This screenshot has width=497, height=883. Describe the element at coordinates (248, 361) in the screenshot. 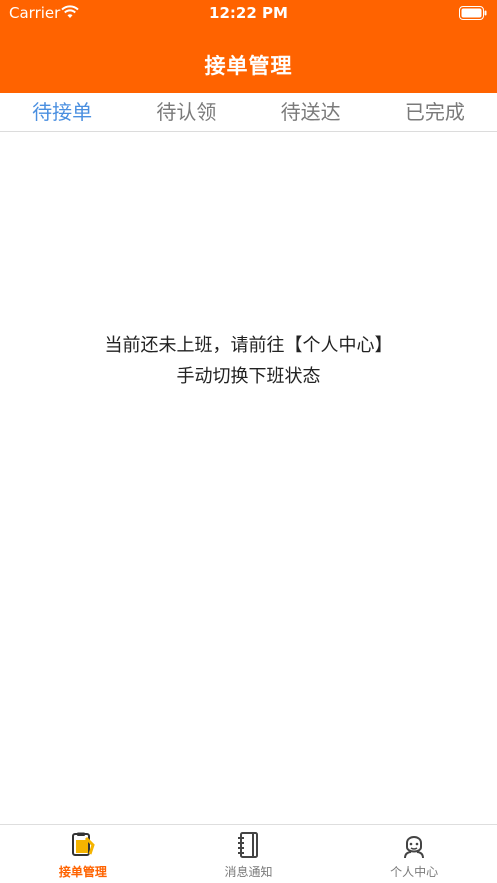

I see `off-duty-message: 当前还未上班，请前往【个人中心】 手动切换下班状态` at that location.